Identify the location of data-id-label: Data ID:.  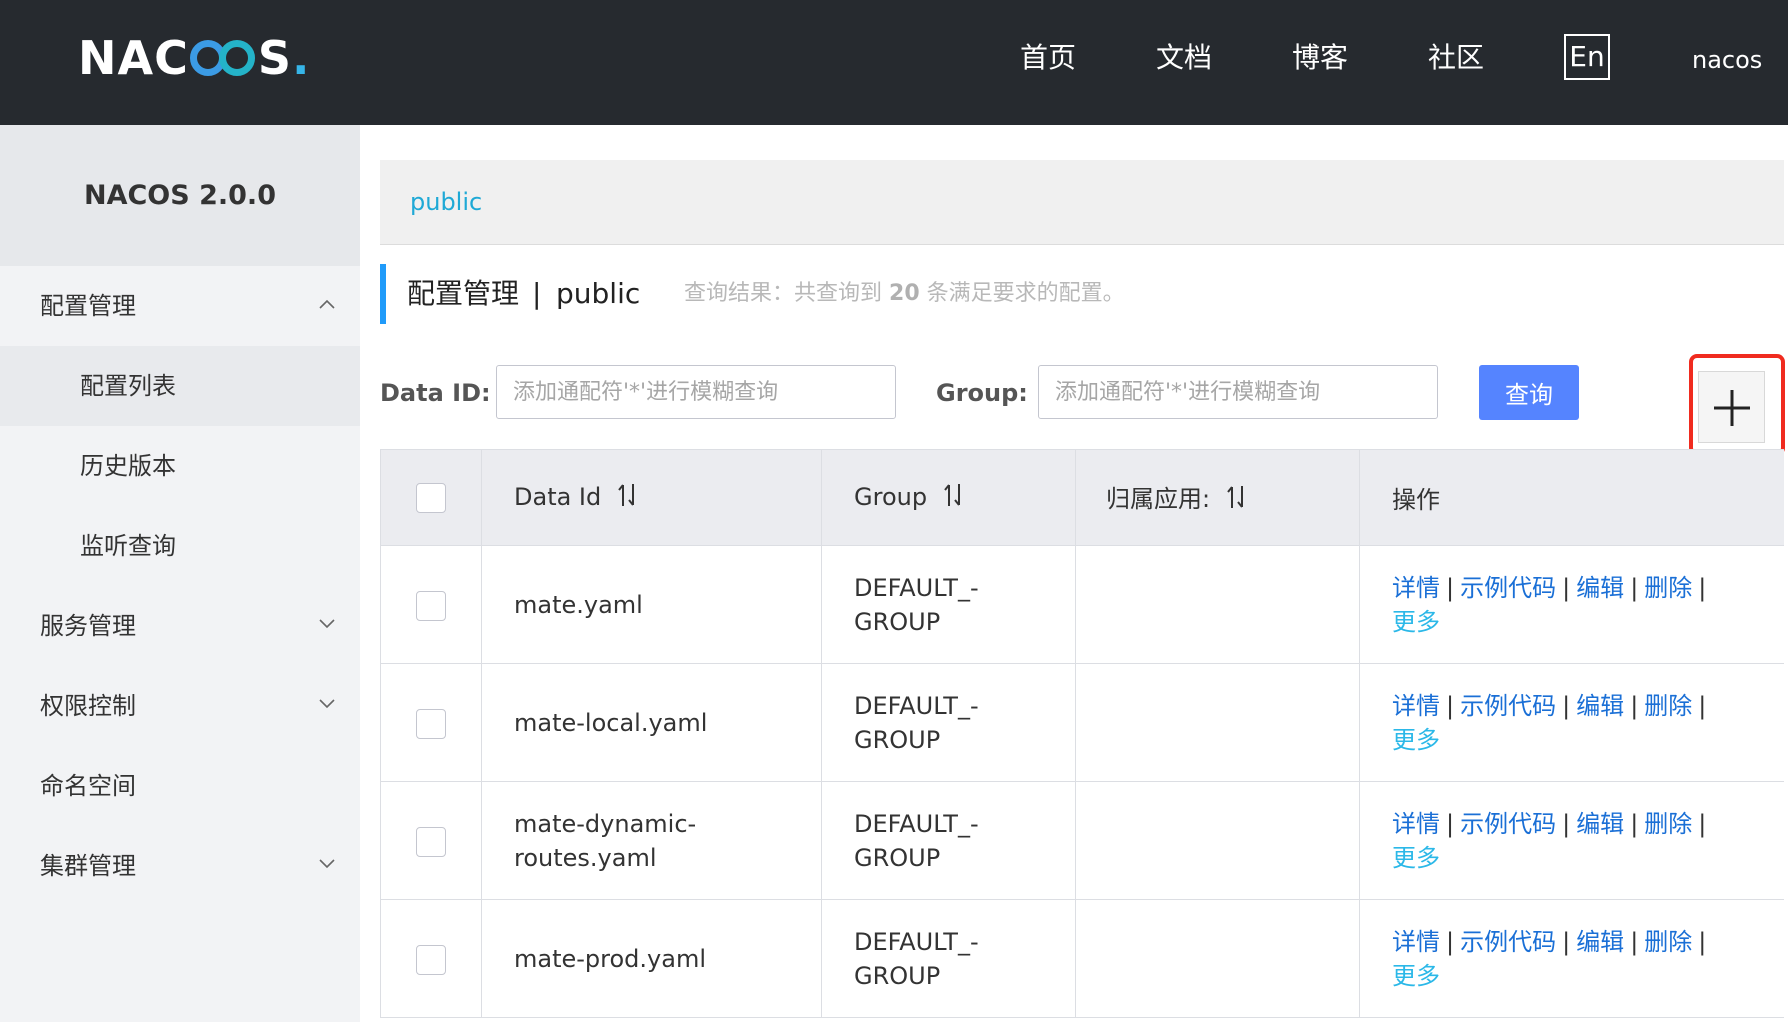
(435, 393).